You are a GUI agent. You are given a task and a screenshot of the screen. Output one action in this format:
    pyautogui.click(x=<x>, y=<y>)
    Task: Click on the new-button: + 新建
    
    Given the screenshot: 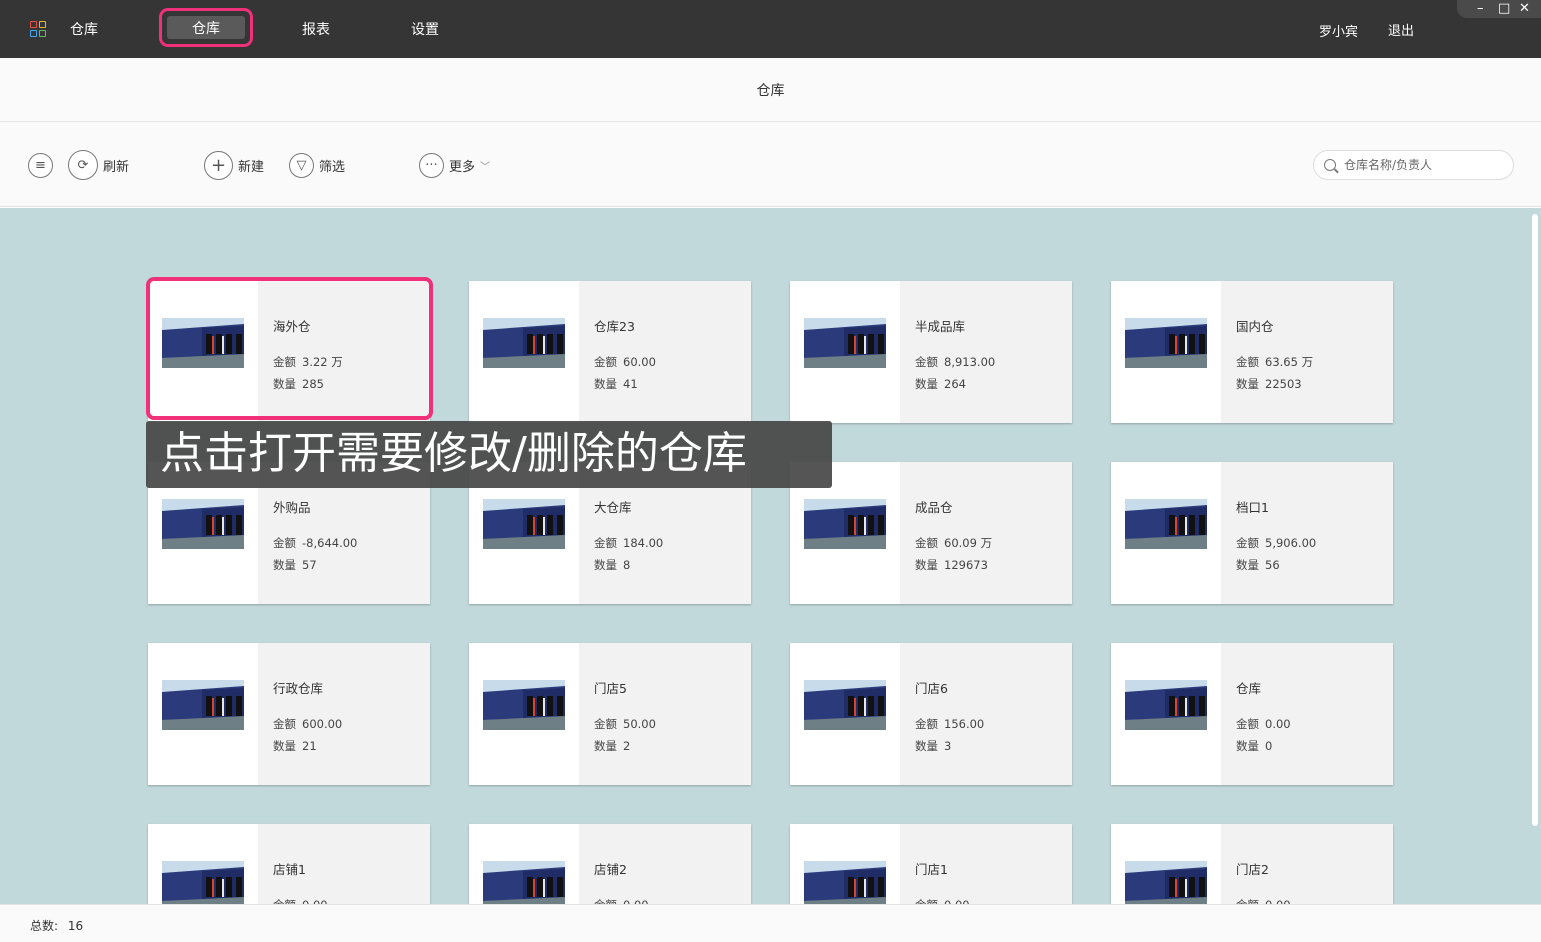 What is the action you would take?
    pyautogui.click(x=234, y=165)
    